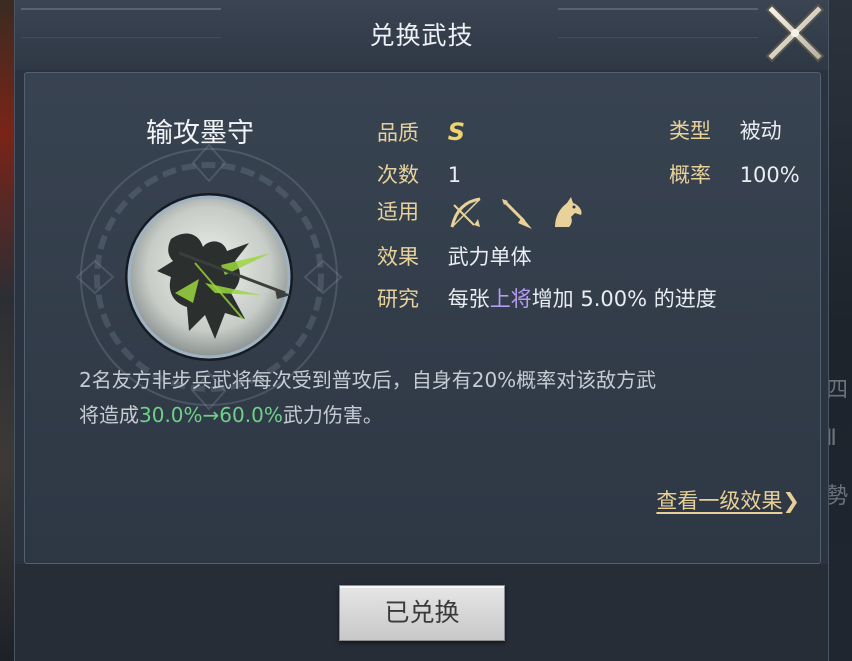 Image resolution: width=852 pixels, height=661 pixels. What do you see at coordinates (725, 130) in the screenshot?
I see `type-row: 类型 被动` at bounding box center [725, 130].